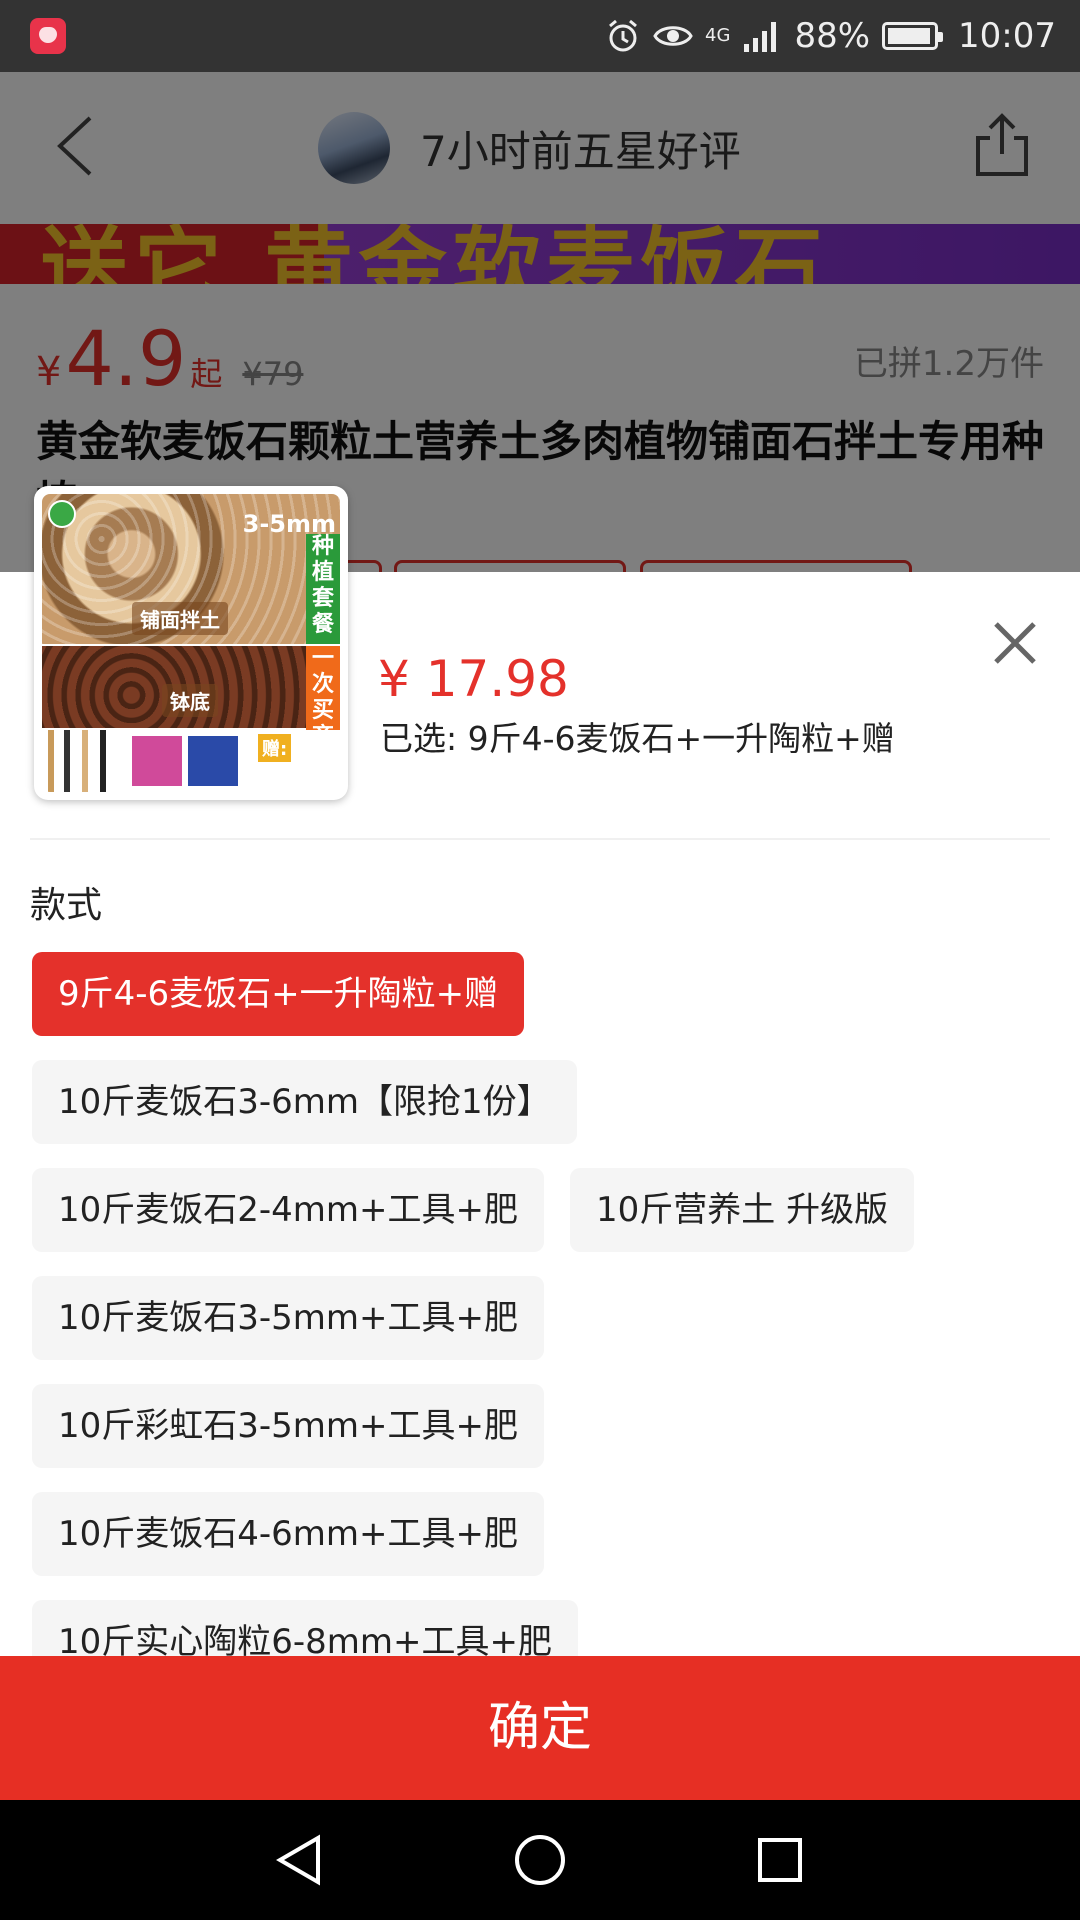 This screenshot has height=1920, width=1080. What do you see at coordinates (304, 1102) in the screenshot?
I see `option-button: 10斤麦饭石3-6mm【限抢1份】` at bounding box center [304, 1102].